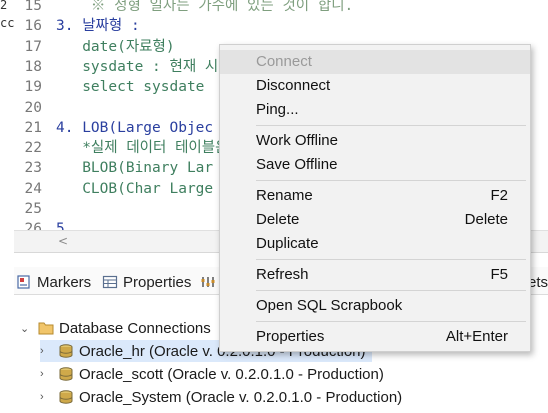 This screenshot has width=548, height=413. What do you see at coordinates (205, 7) in the screenshot?
I see `code-text: ※ 정형 일자는 가수에 있는 것이 합니.` at bounding box center [205, 7].